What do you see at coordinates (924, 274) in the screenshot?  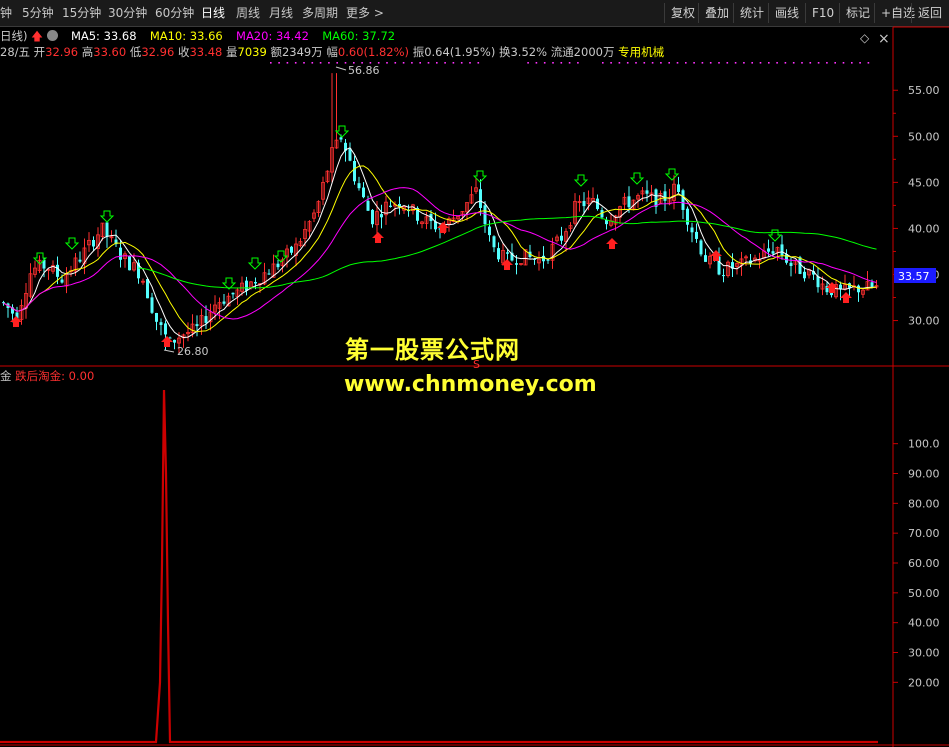 I see `price-tick-label: 35.00` at bounding box center [924, 274].